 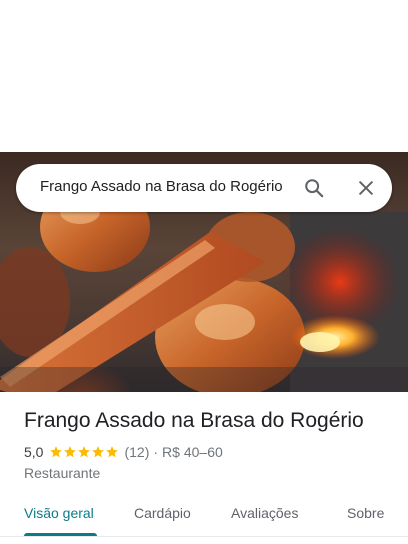 What do you see at coordinates (62, 473) in the screenshot?
I see `place-category: Restaurante` at bounding box center [62, 473].